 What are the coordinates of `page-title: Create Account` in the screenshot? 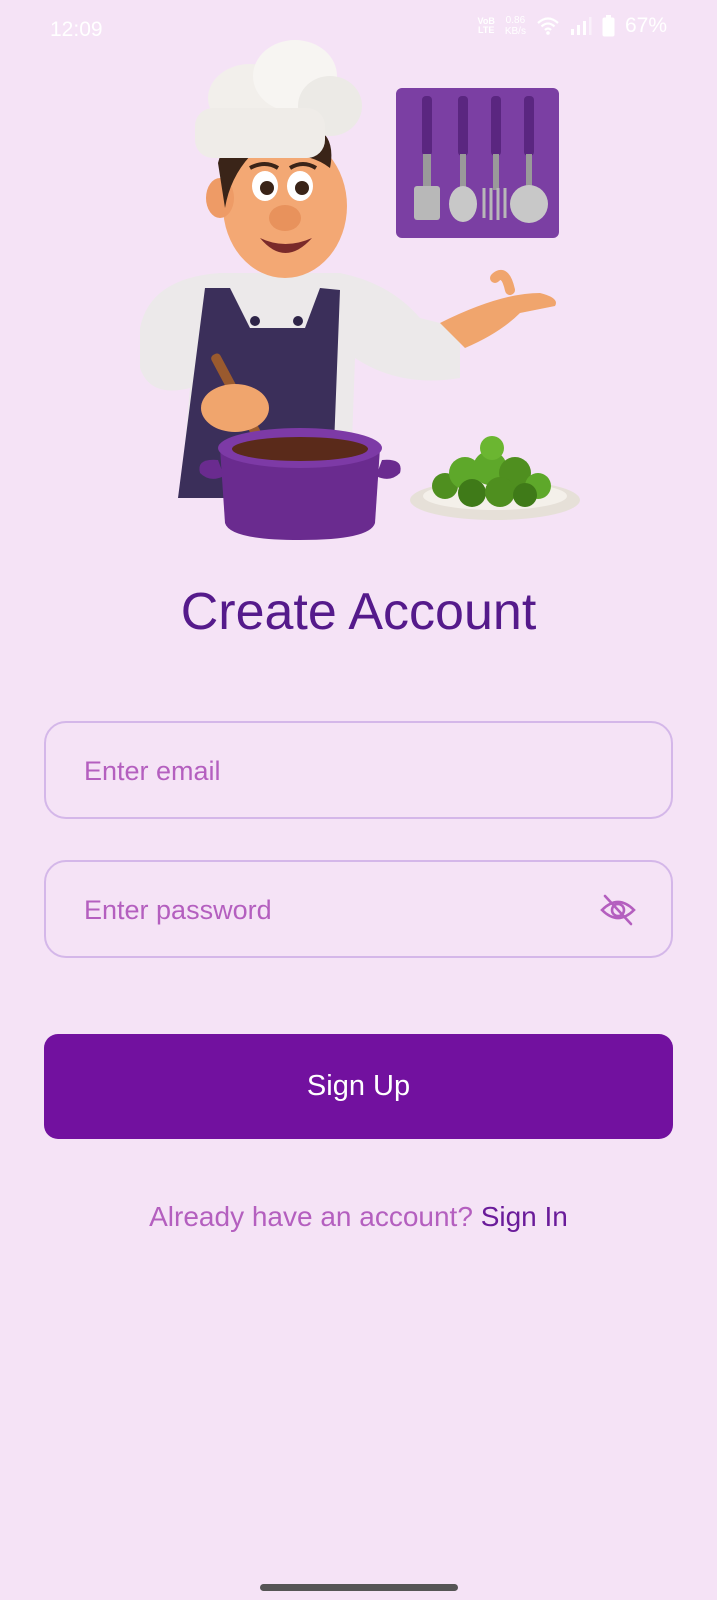 It's located at (358, 612).